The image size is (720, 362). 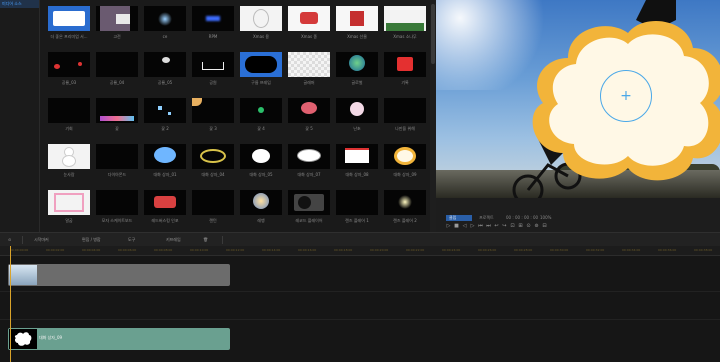 What do you see at coordinates (309, 36) in the screenshot?
I see `sticker-label: Xmas 종` at bounding box center [309, 36].